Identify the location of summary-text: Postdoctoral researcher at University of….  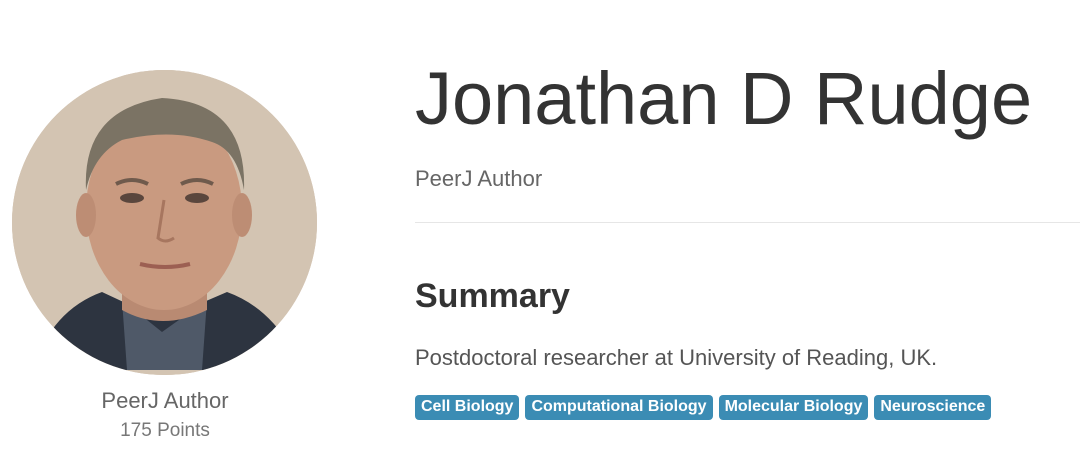
(676, 357).